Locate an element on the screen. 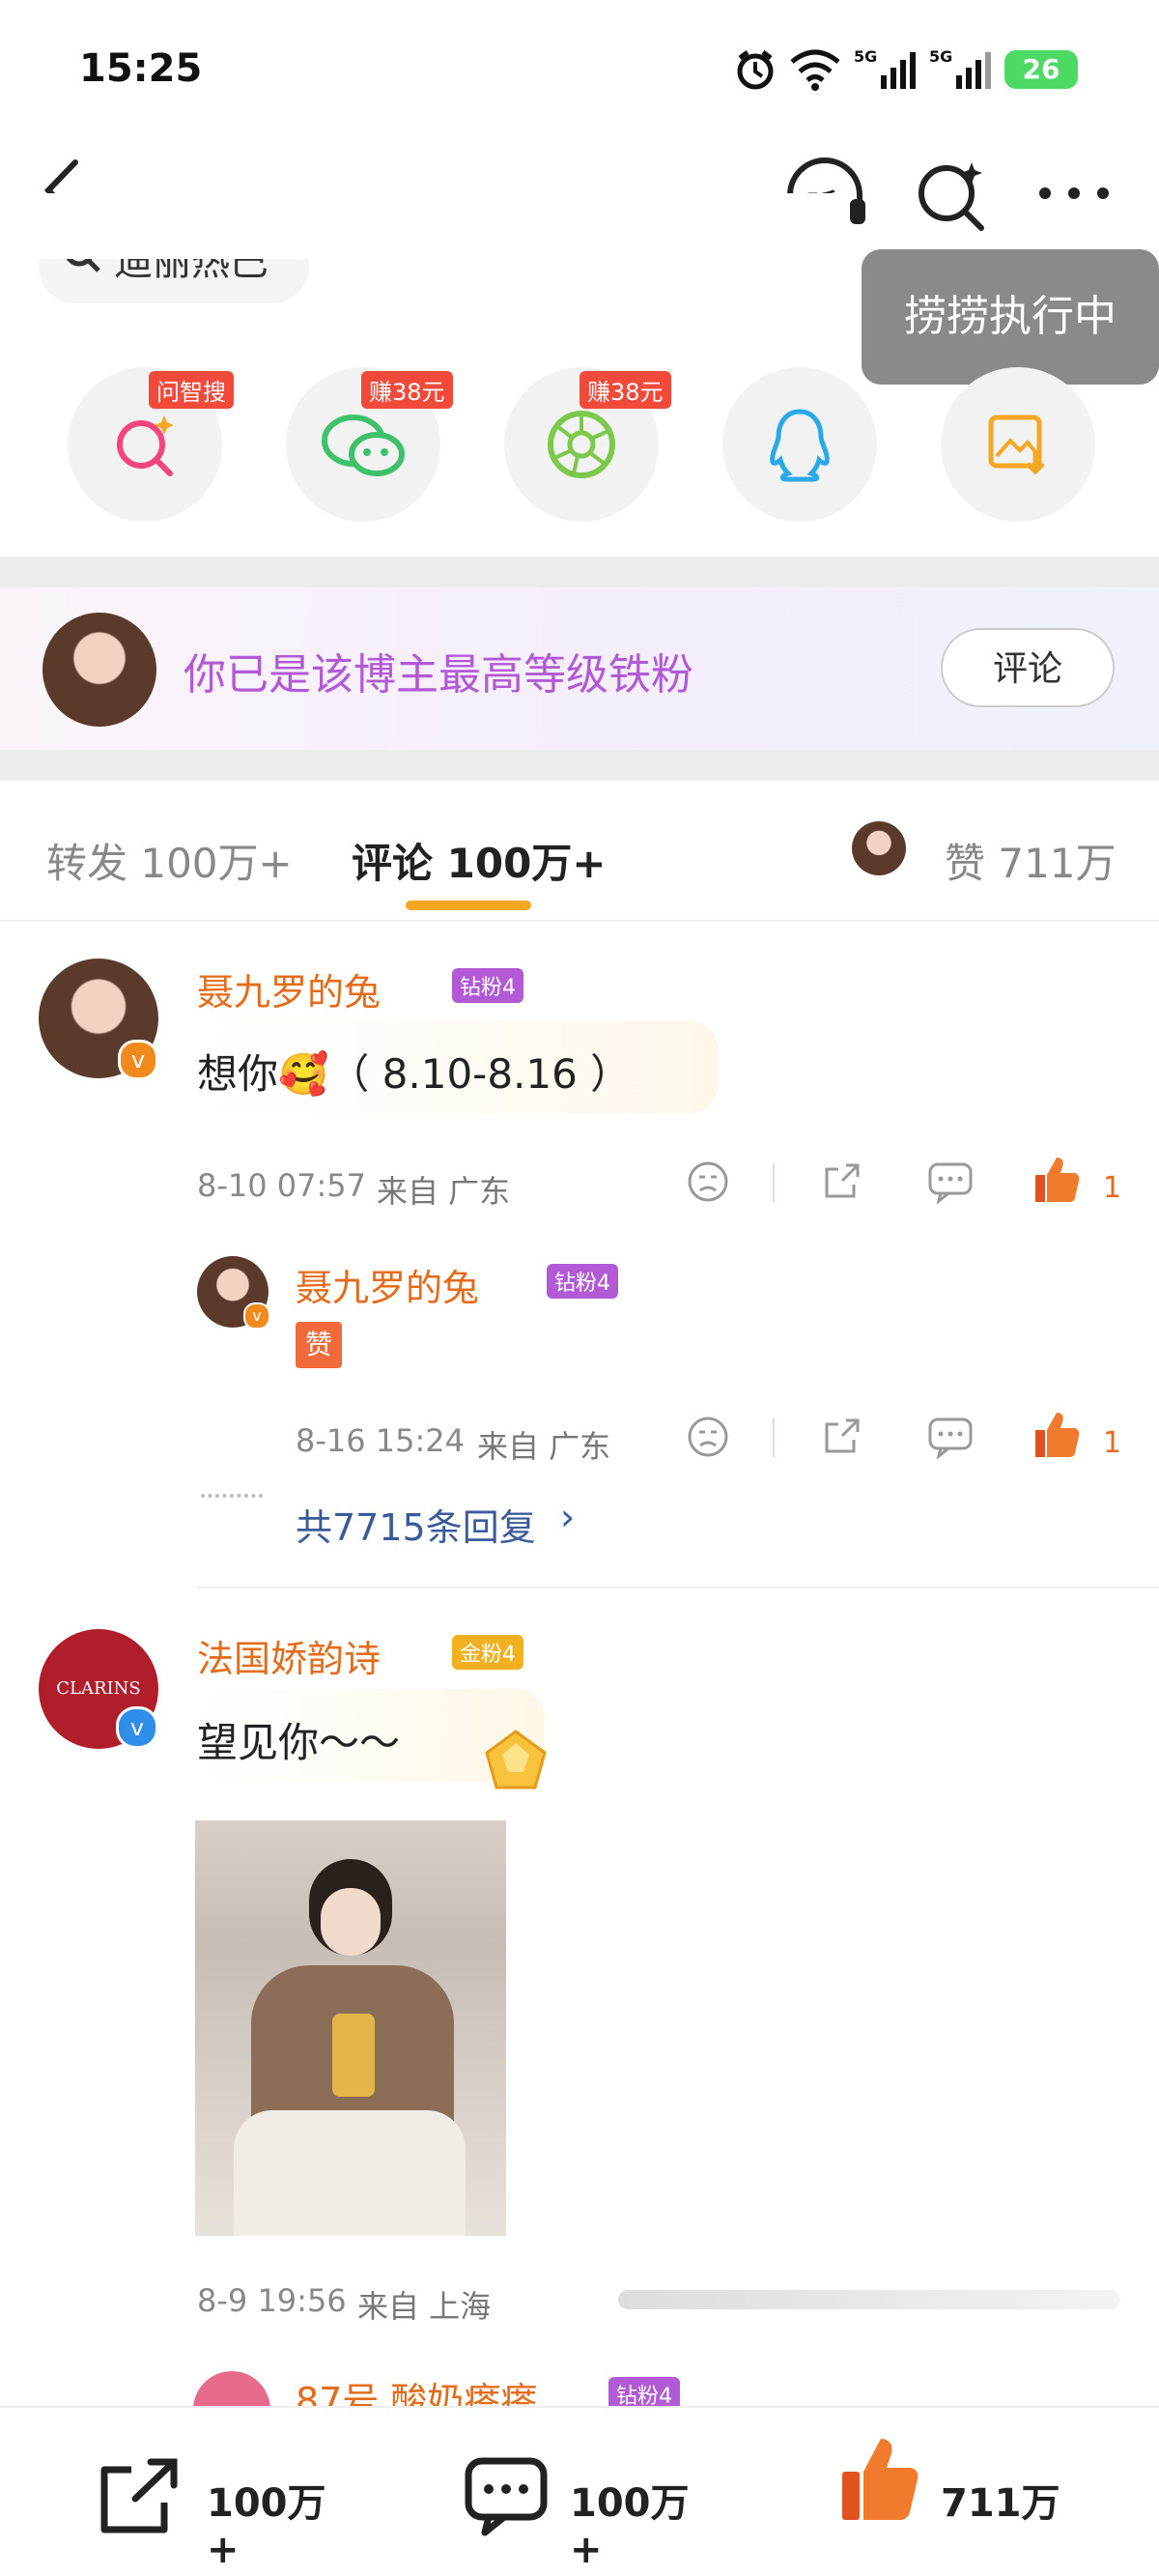  status-time: 15:25 is located at coordinates (141, 69).